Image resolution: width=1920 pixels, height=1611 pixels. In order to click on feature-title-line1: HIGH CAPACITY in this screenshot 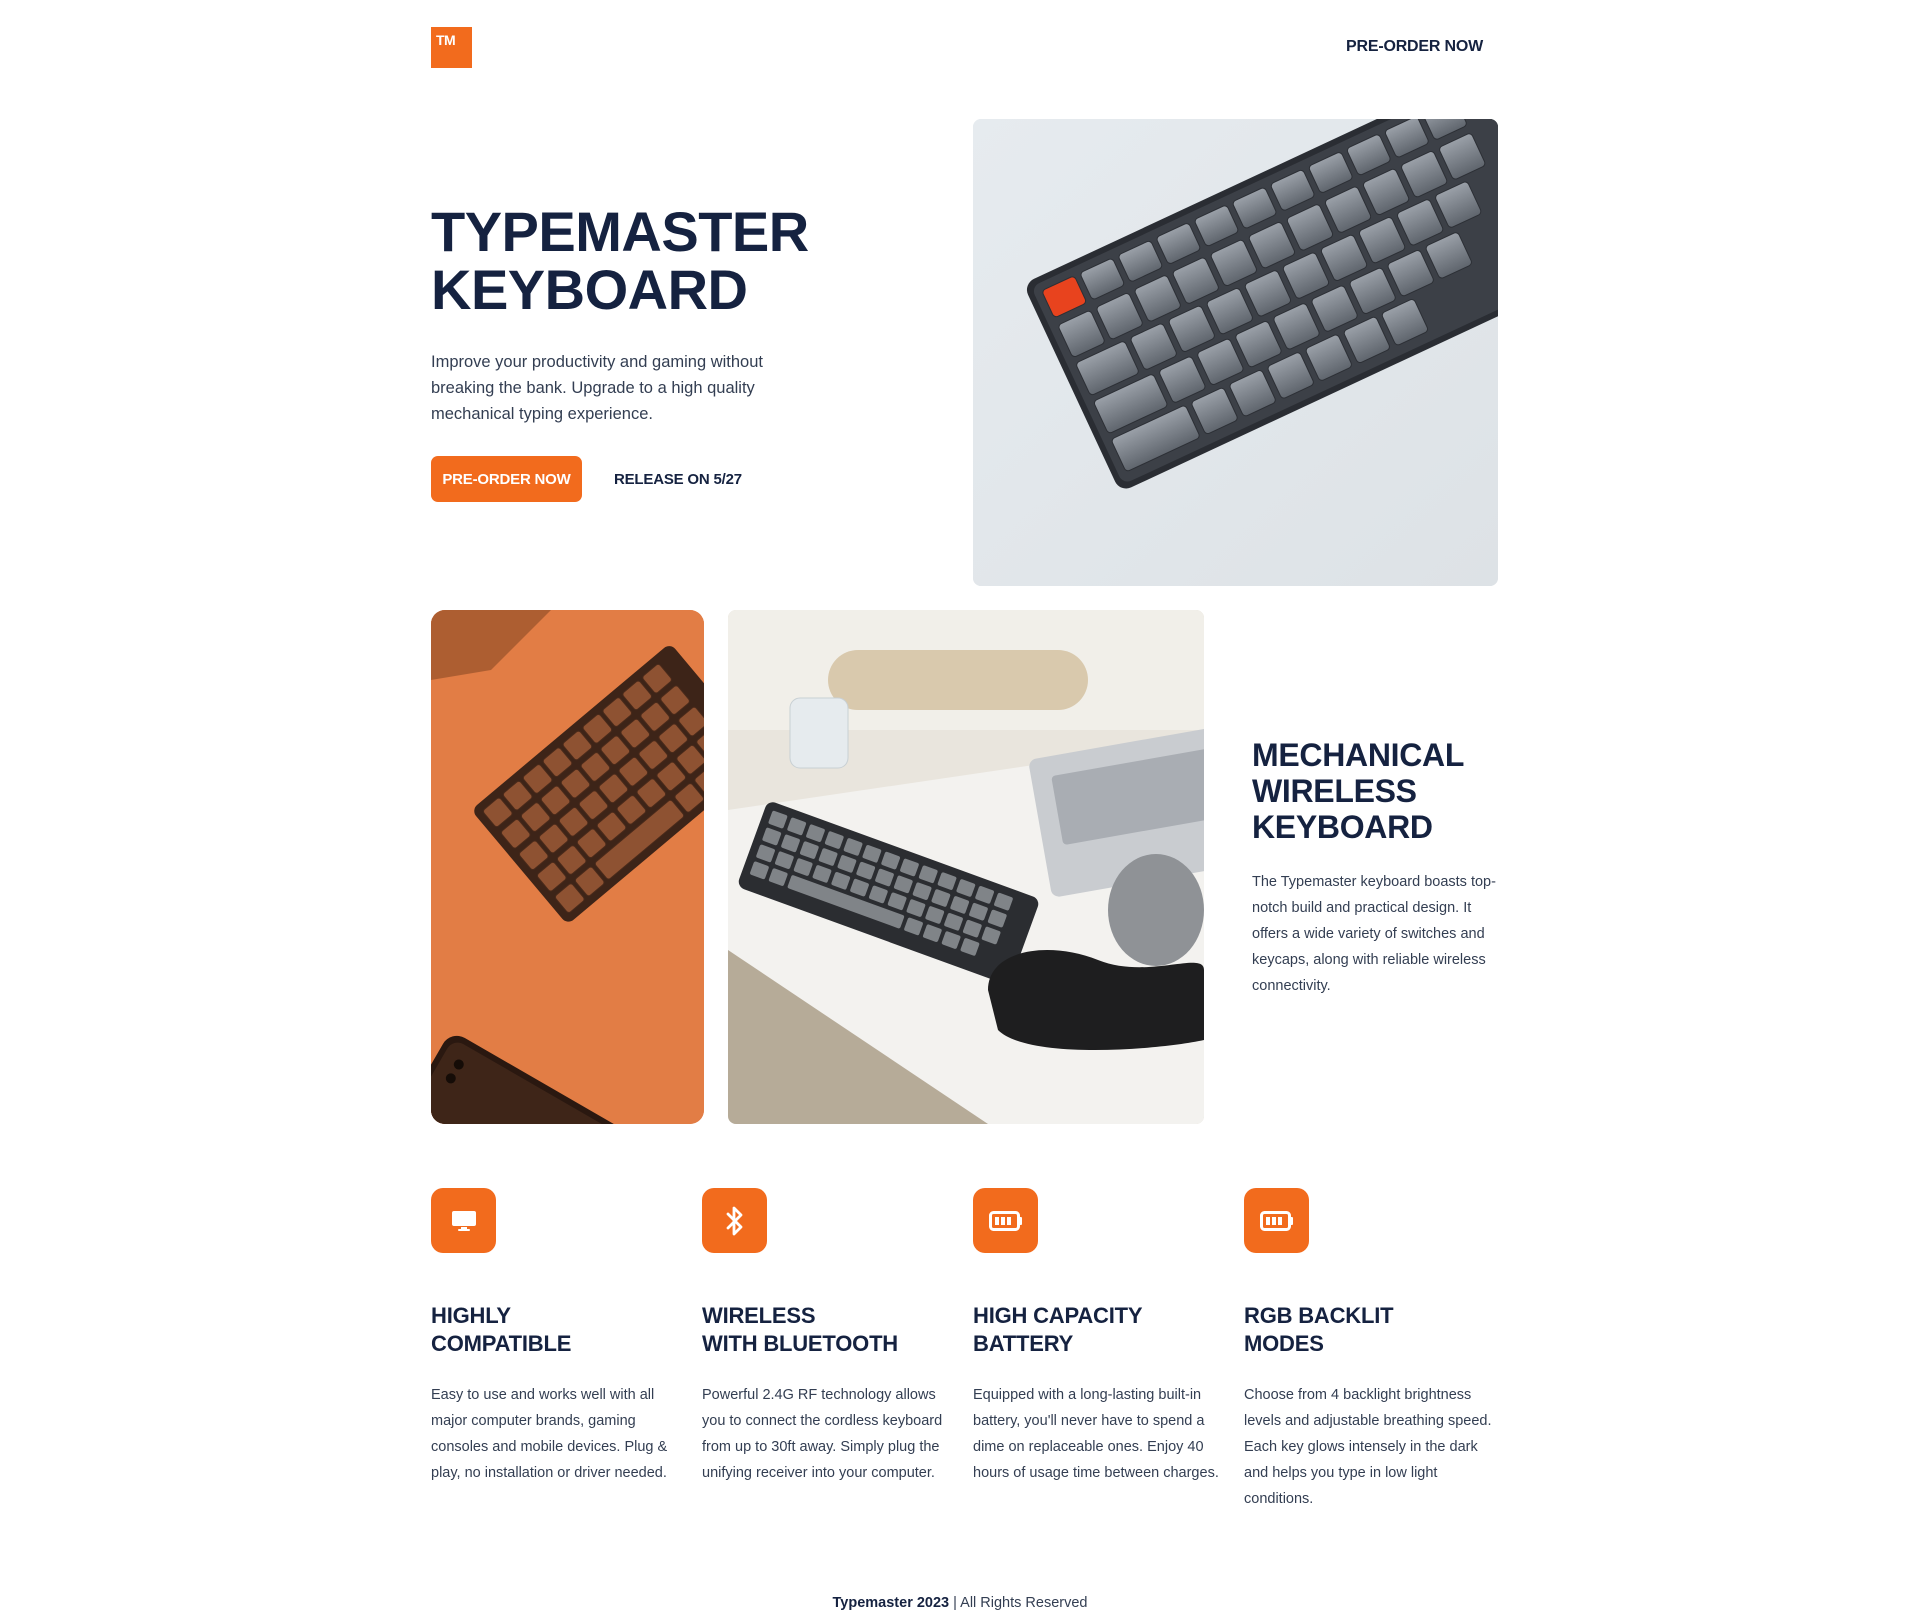, I will do `click(1058, 1315)`.